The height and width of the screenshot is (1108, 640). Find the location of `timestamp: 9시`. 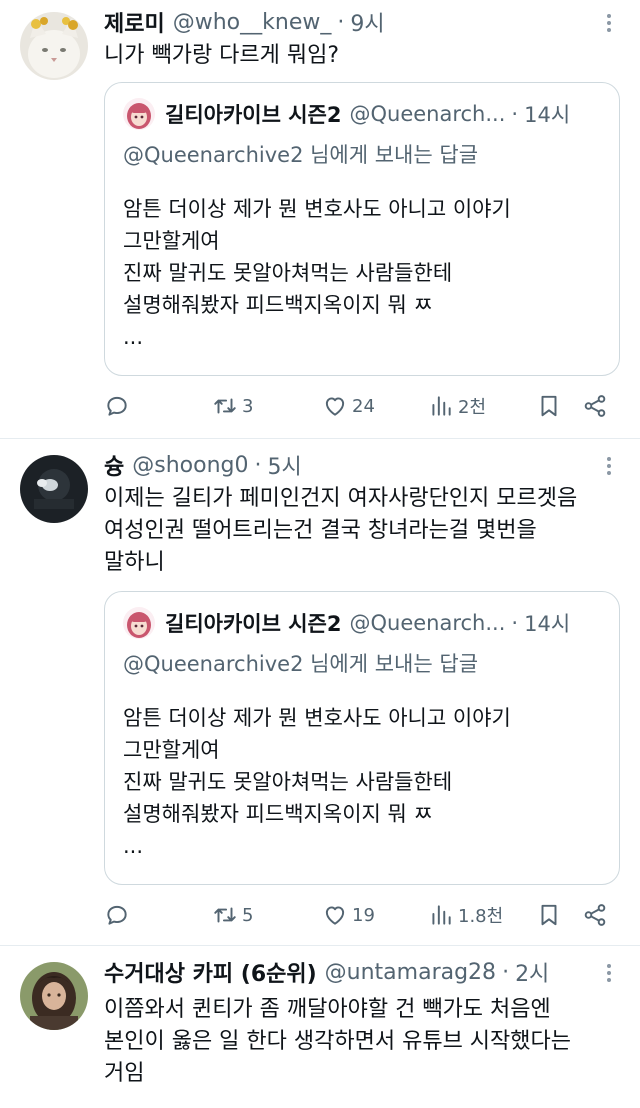

timestamp: 9시 is located at coordinates (367, 22).